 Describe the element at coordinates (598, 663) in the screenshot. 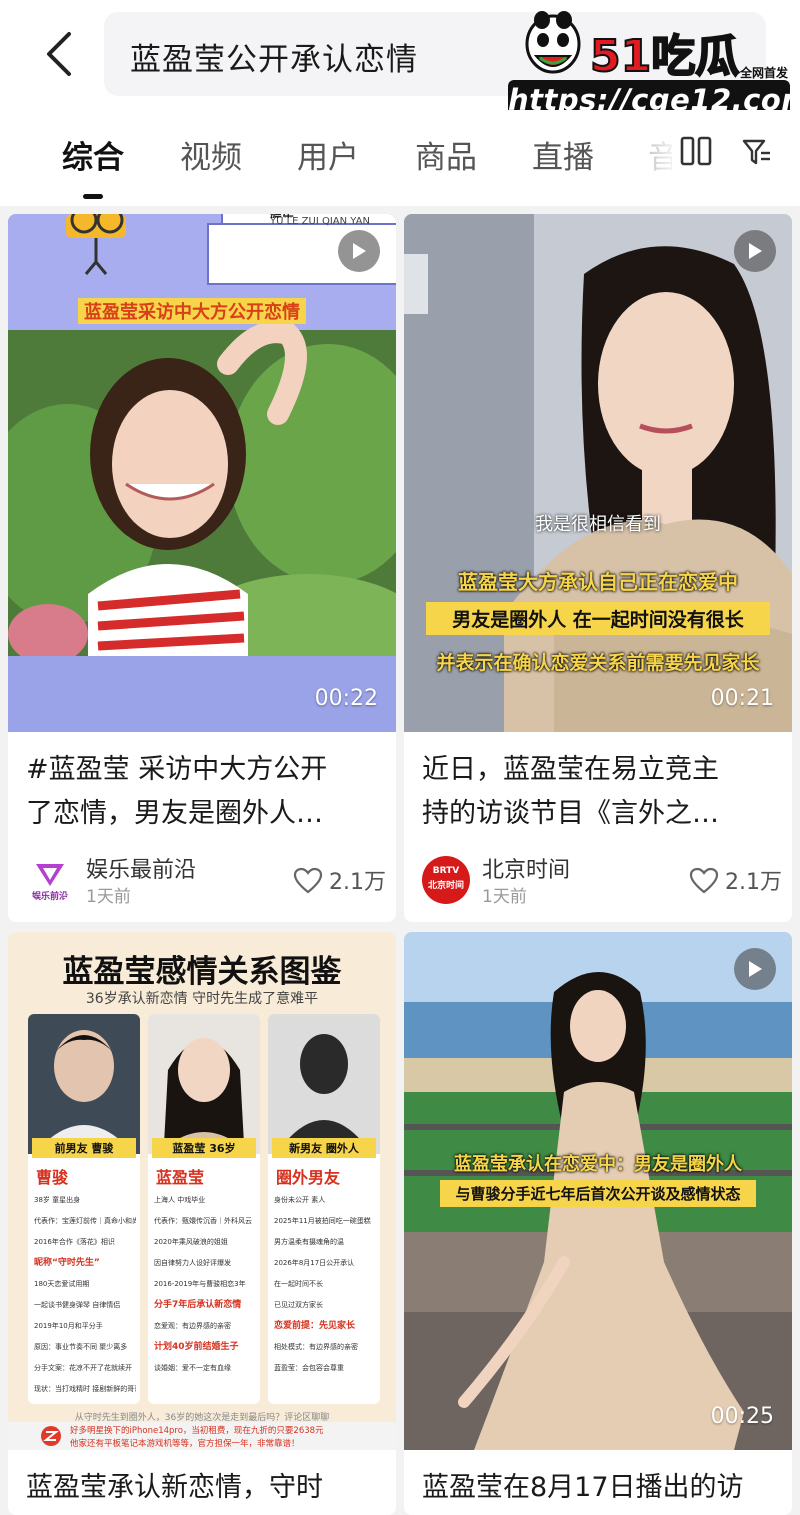

I see `thumbnail-caption-3: 并表示在确认恋爱关系前需要先见家长` at that location.